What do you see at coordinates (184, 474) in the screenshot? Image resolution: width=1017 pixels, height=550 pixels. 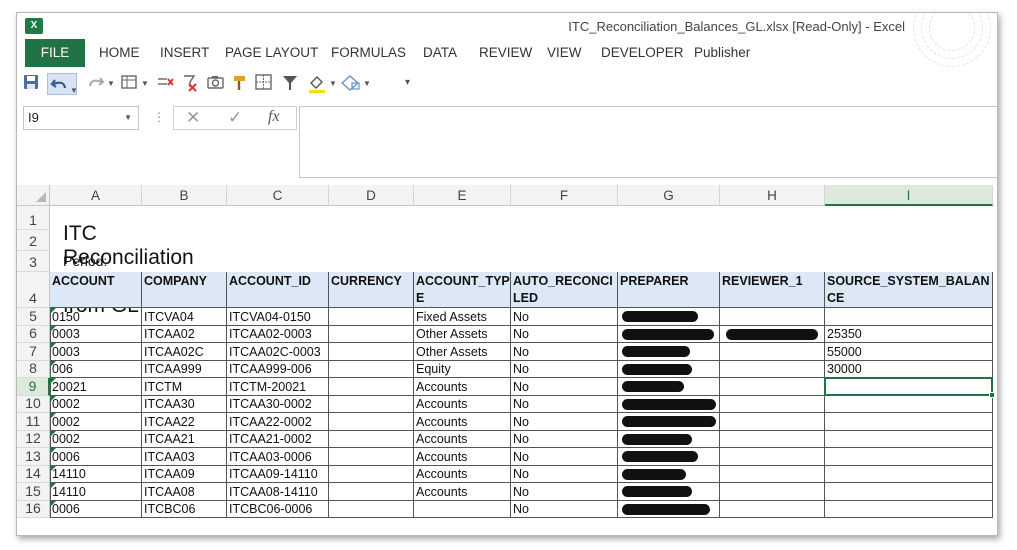 I see `cell-company: ITCAA09` at bounding box center [184, 474].